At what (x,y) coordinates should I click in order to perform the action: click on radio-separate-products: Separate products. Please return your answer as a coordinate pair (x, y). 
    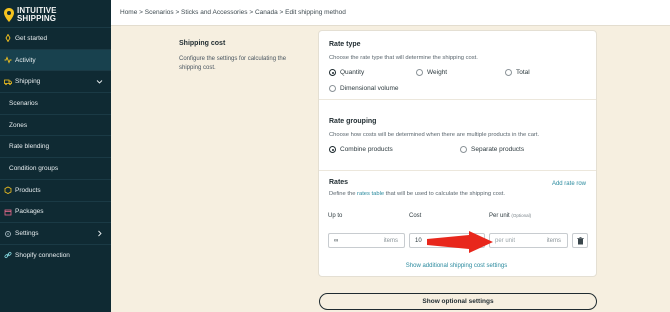
    Looking at the image, I should click on (492, 149).